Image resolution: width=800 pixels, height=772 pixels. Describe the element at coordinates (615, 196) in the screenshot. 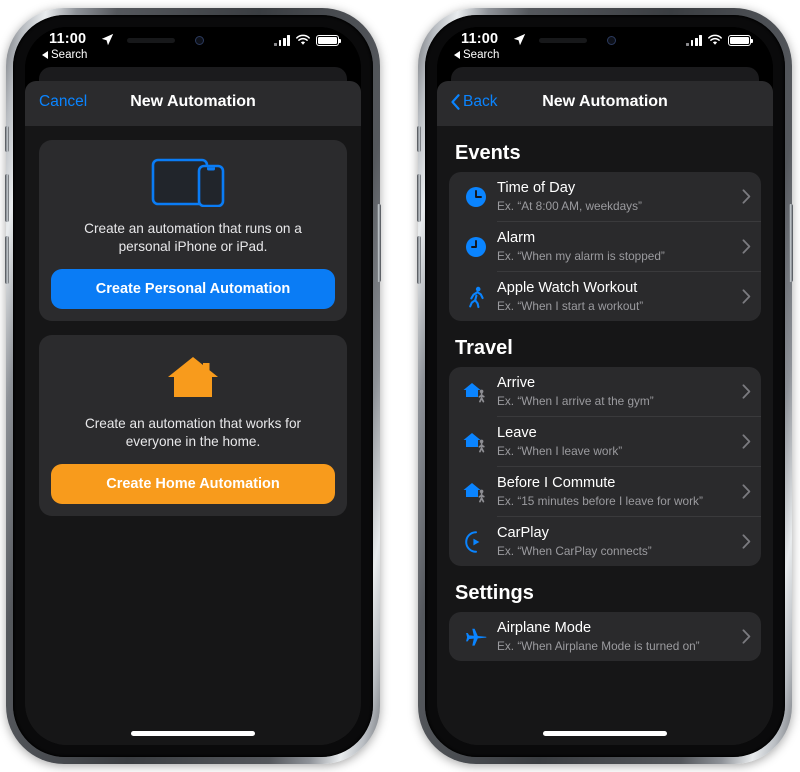

I see `trigger-text: Time of Day Ex. “At 8:00 AM, weekdays”` at that location.